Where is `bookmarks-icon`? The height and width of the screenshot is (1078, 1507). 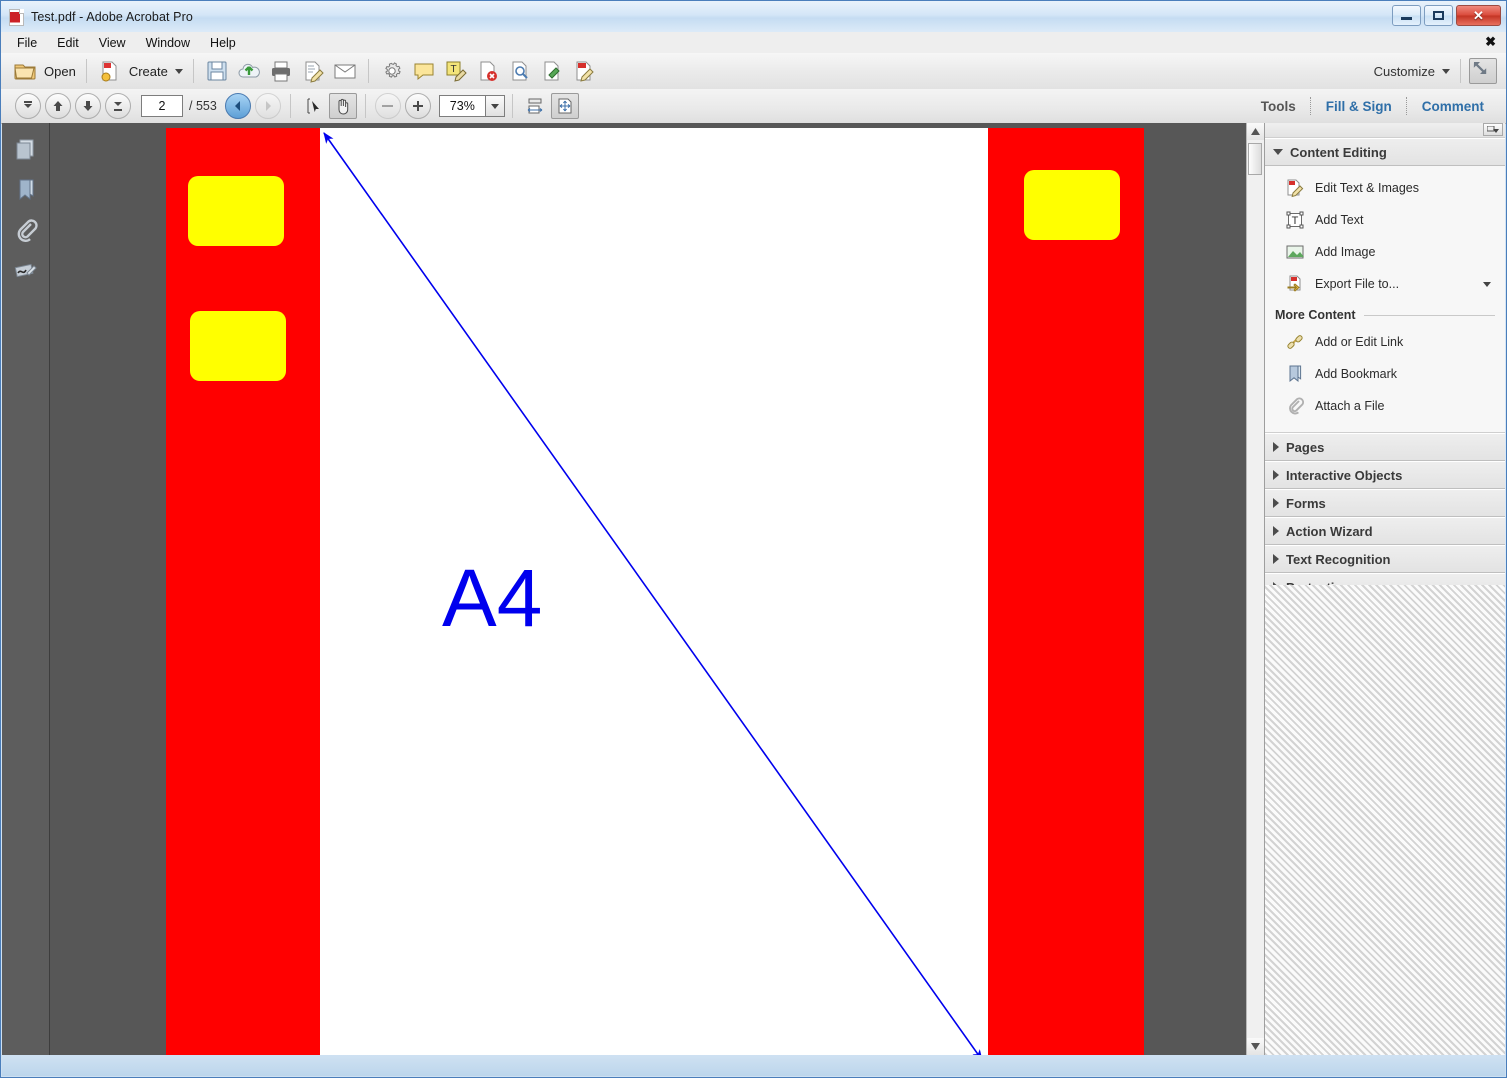
bookmarks-icon is located at coordinates (26, 190).